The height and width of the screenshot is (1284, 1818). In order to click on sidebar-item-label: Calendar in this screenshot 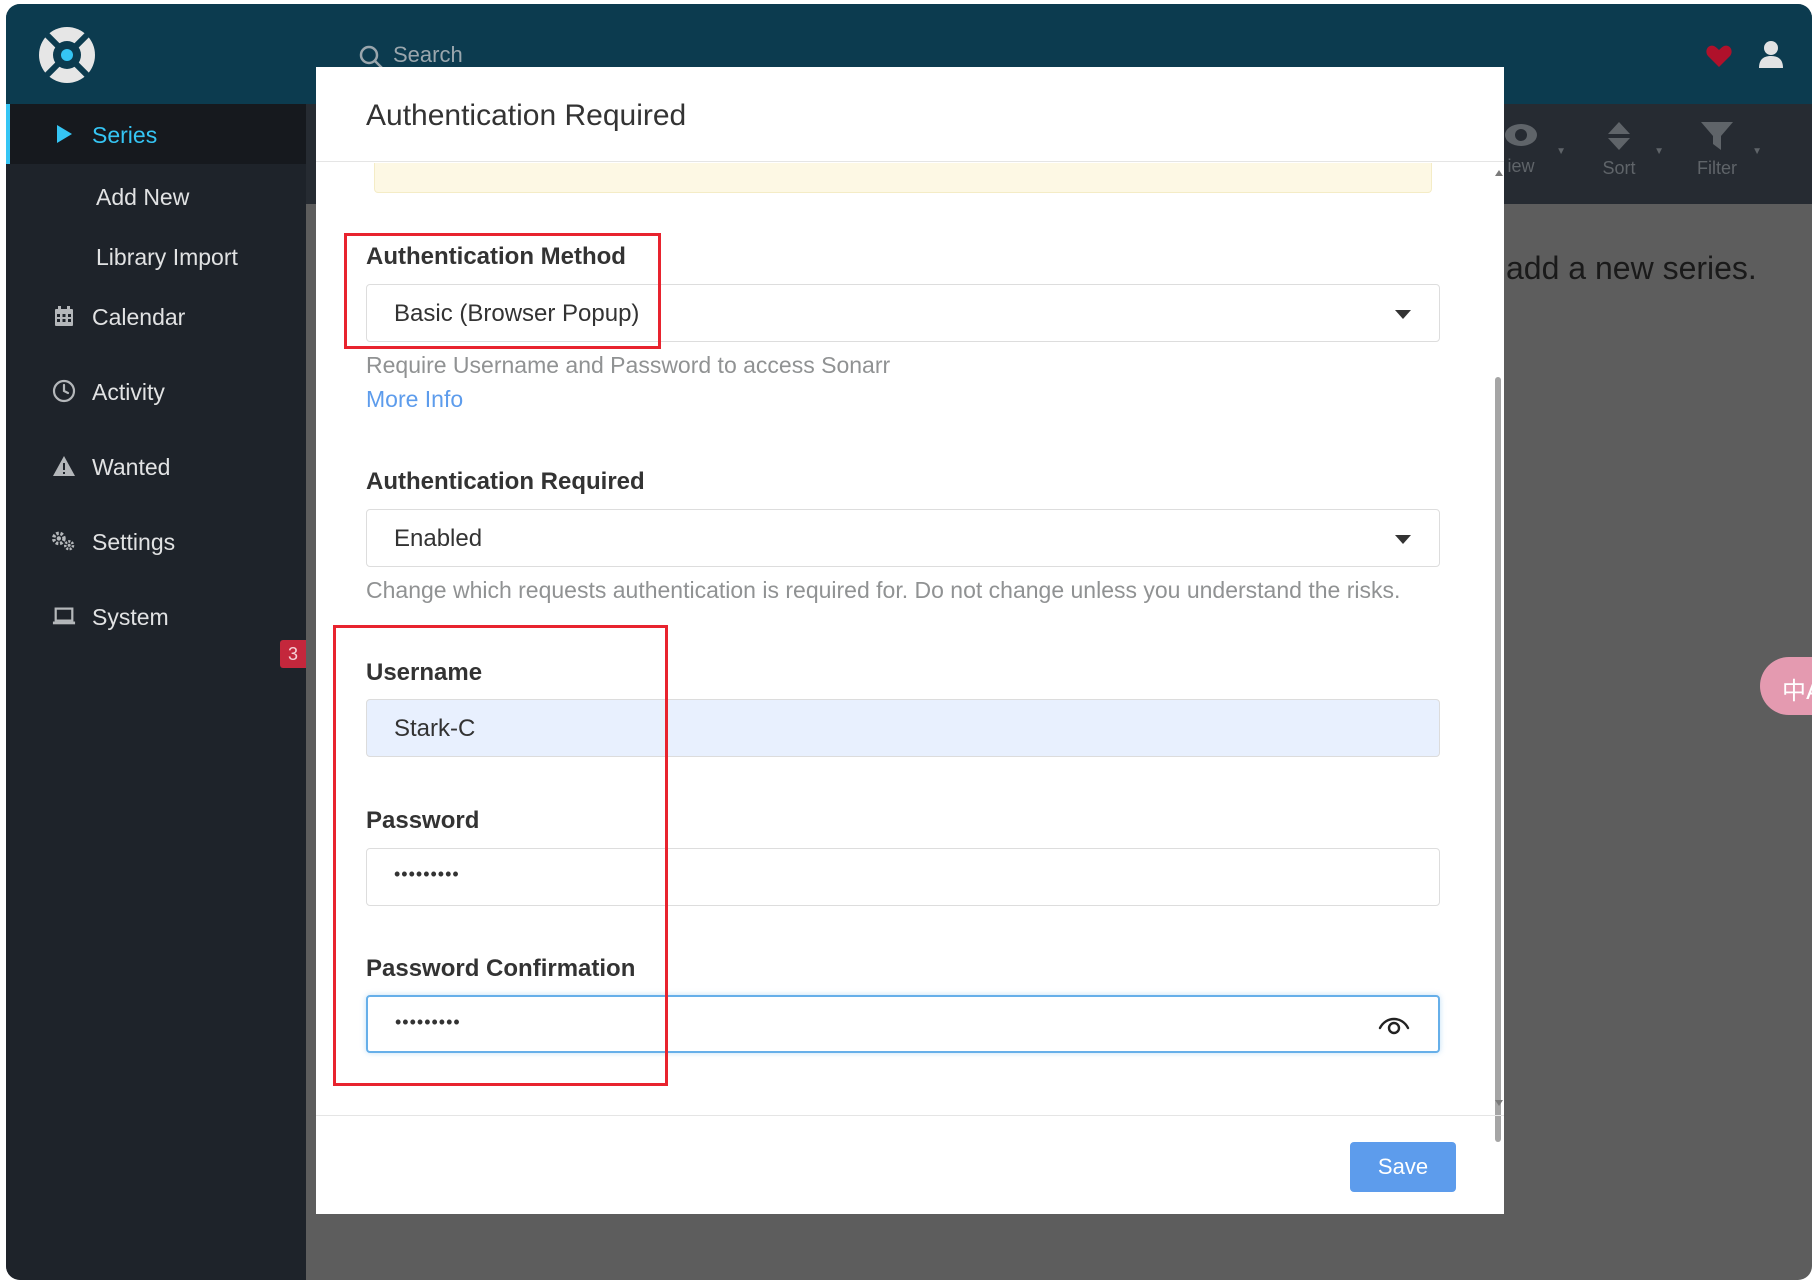, I will do `click(139, 317)`.